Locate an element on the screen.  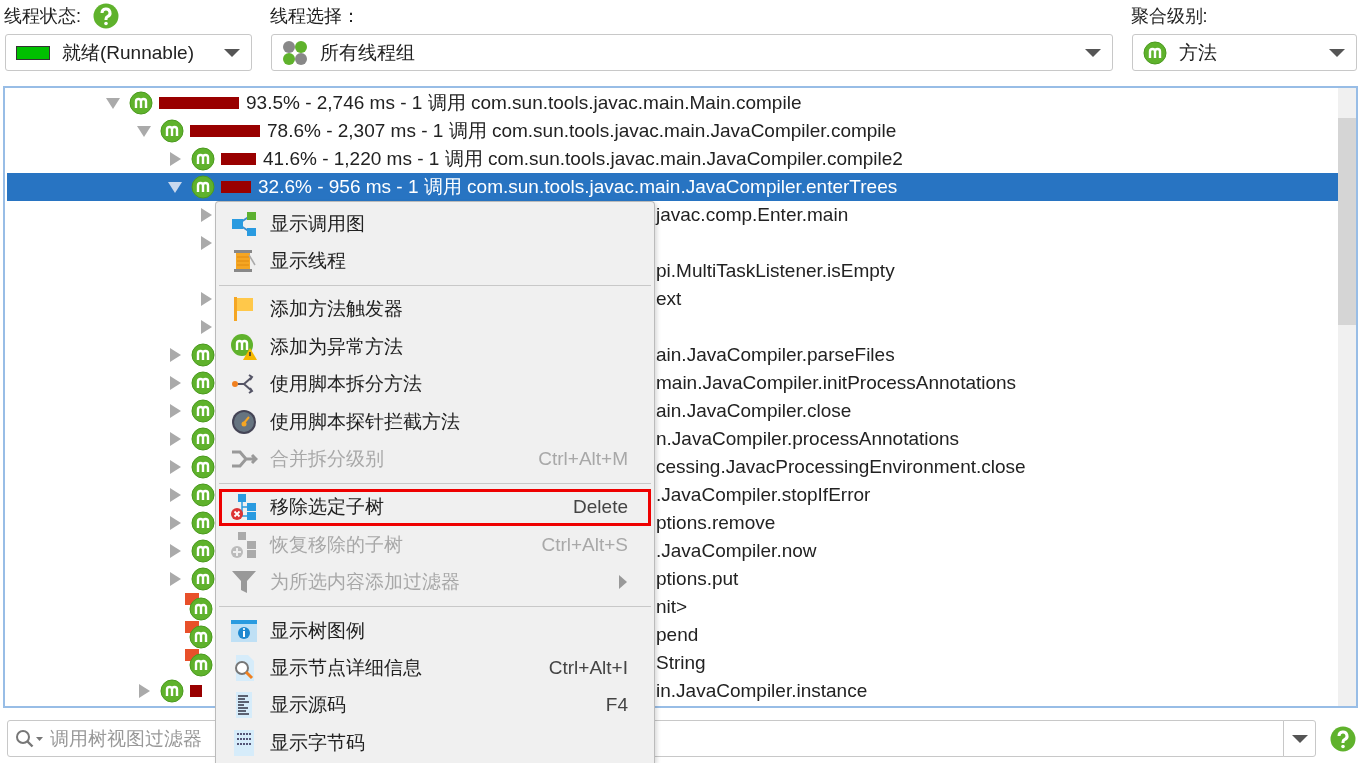
menu-item: 显示线程 is located at coordinates (435, 261).